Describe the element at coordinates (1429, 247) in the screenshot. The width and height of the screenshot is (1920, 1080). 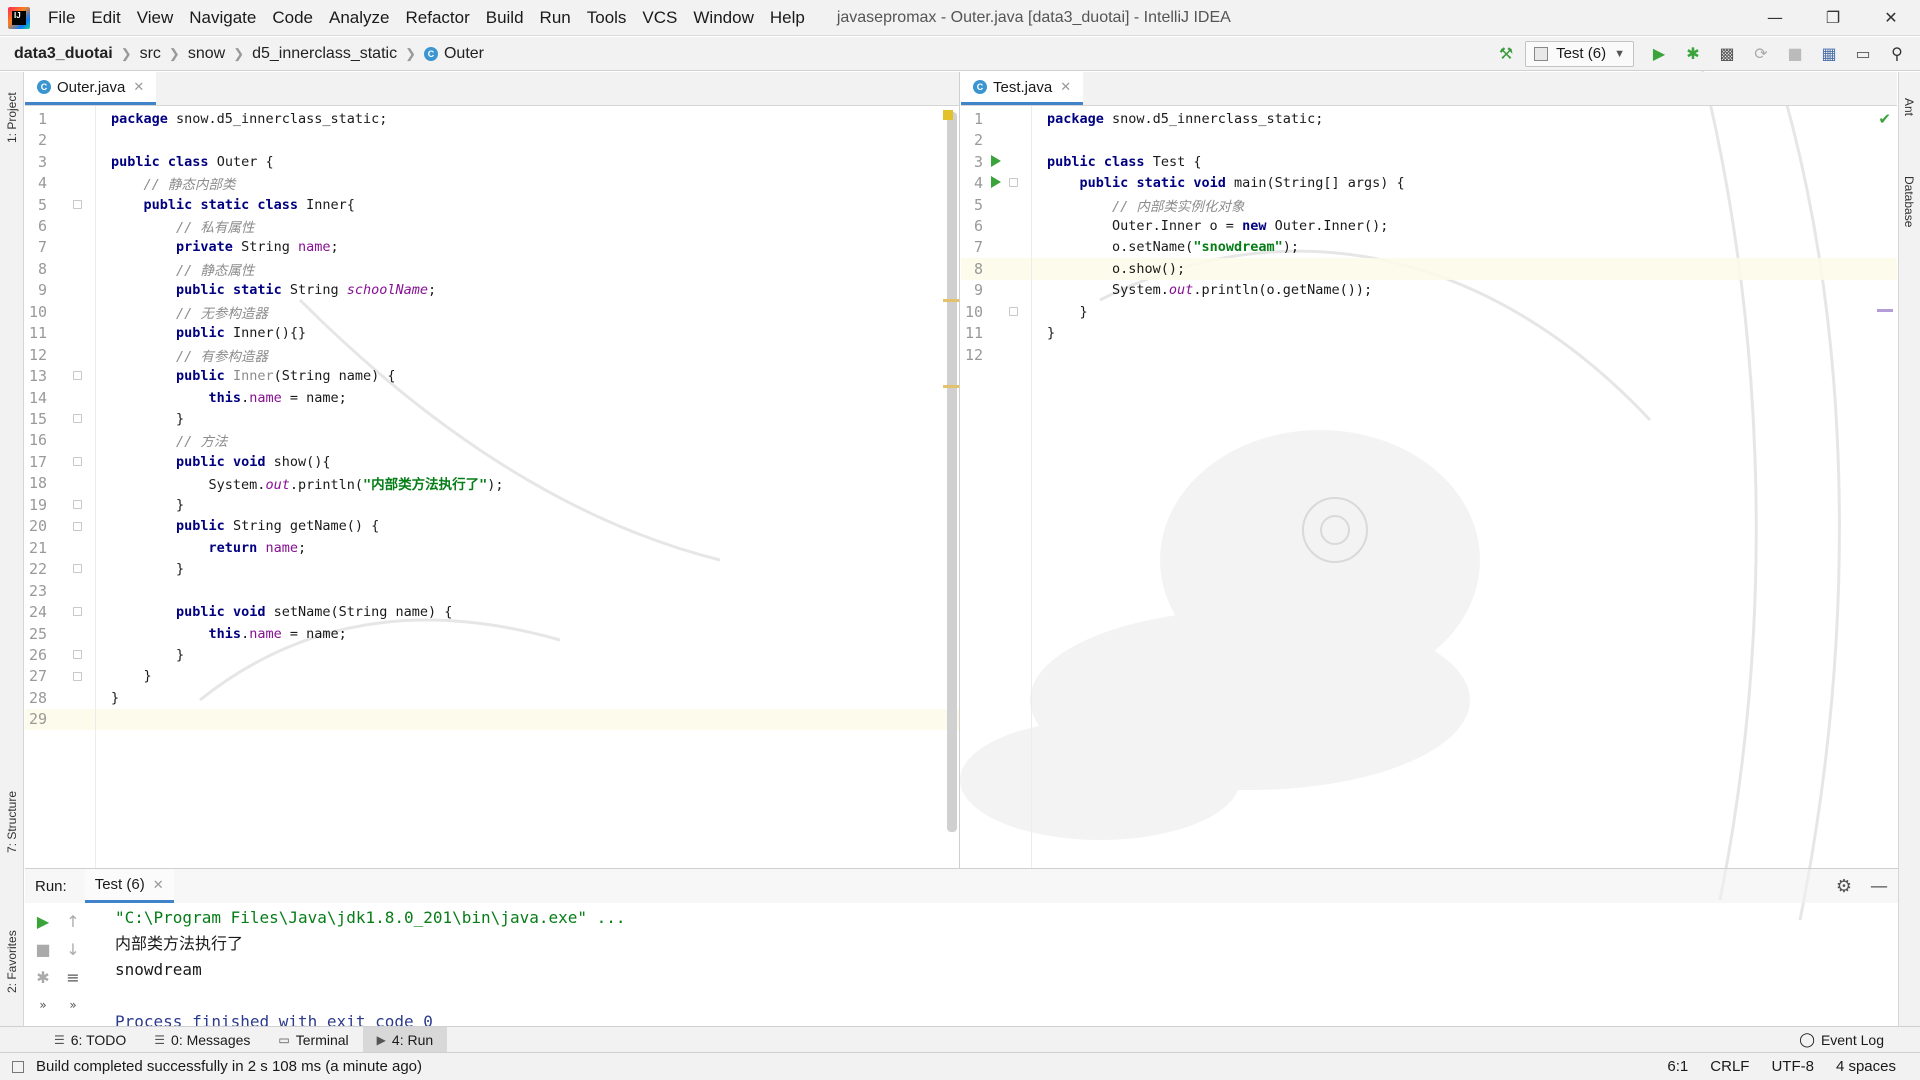
I see `code-line: 7 o.setName("snowdream");` at that location.